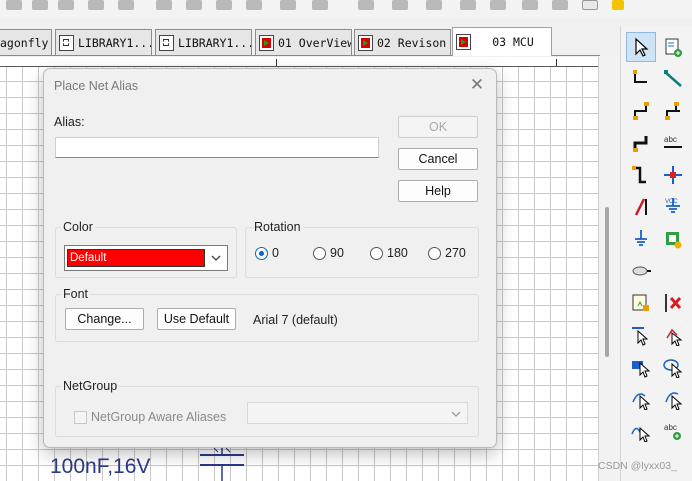 This screenshot has height=481, width=692. What do you see at coordinates (438, 159) in the screenshot?
I see `cancel-button: Cancel` at bounding box center [438, 159].